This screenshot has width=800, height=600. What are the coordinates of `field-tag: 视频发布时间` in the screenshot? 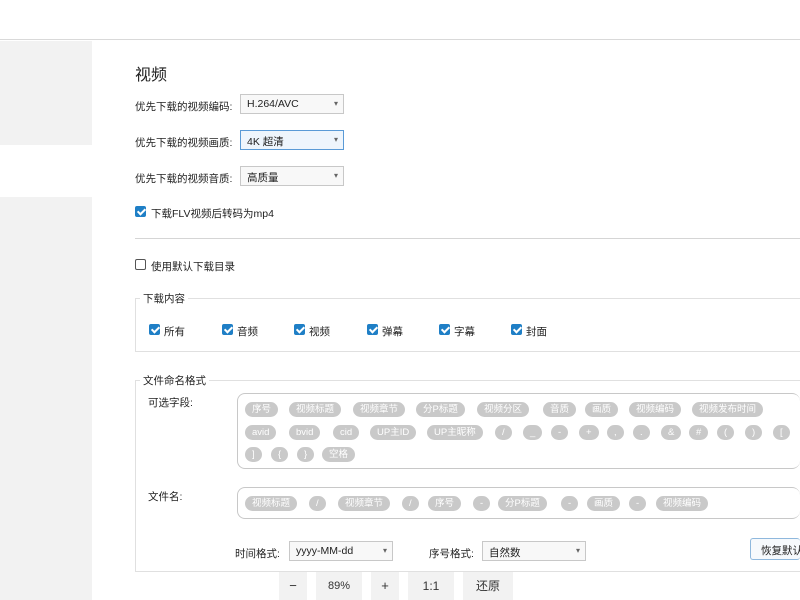 It's located at (728, 409).